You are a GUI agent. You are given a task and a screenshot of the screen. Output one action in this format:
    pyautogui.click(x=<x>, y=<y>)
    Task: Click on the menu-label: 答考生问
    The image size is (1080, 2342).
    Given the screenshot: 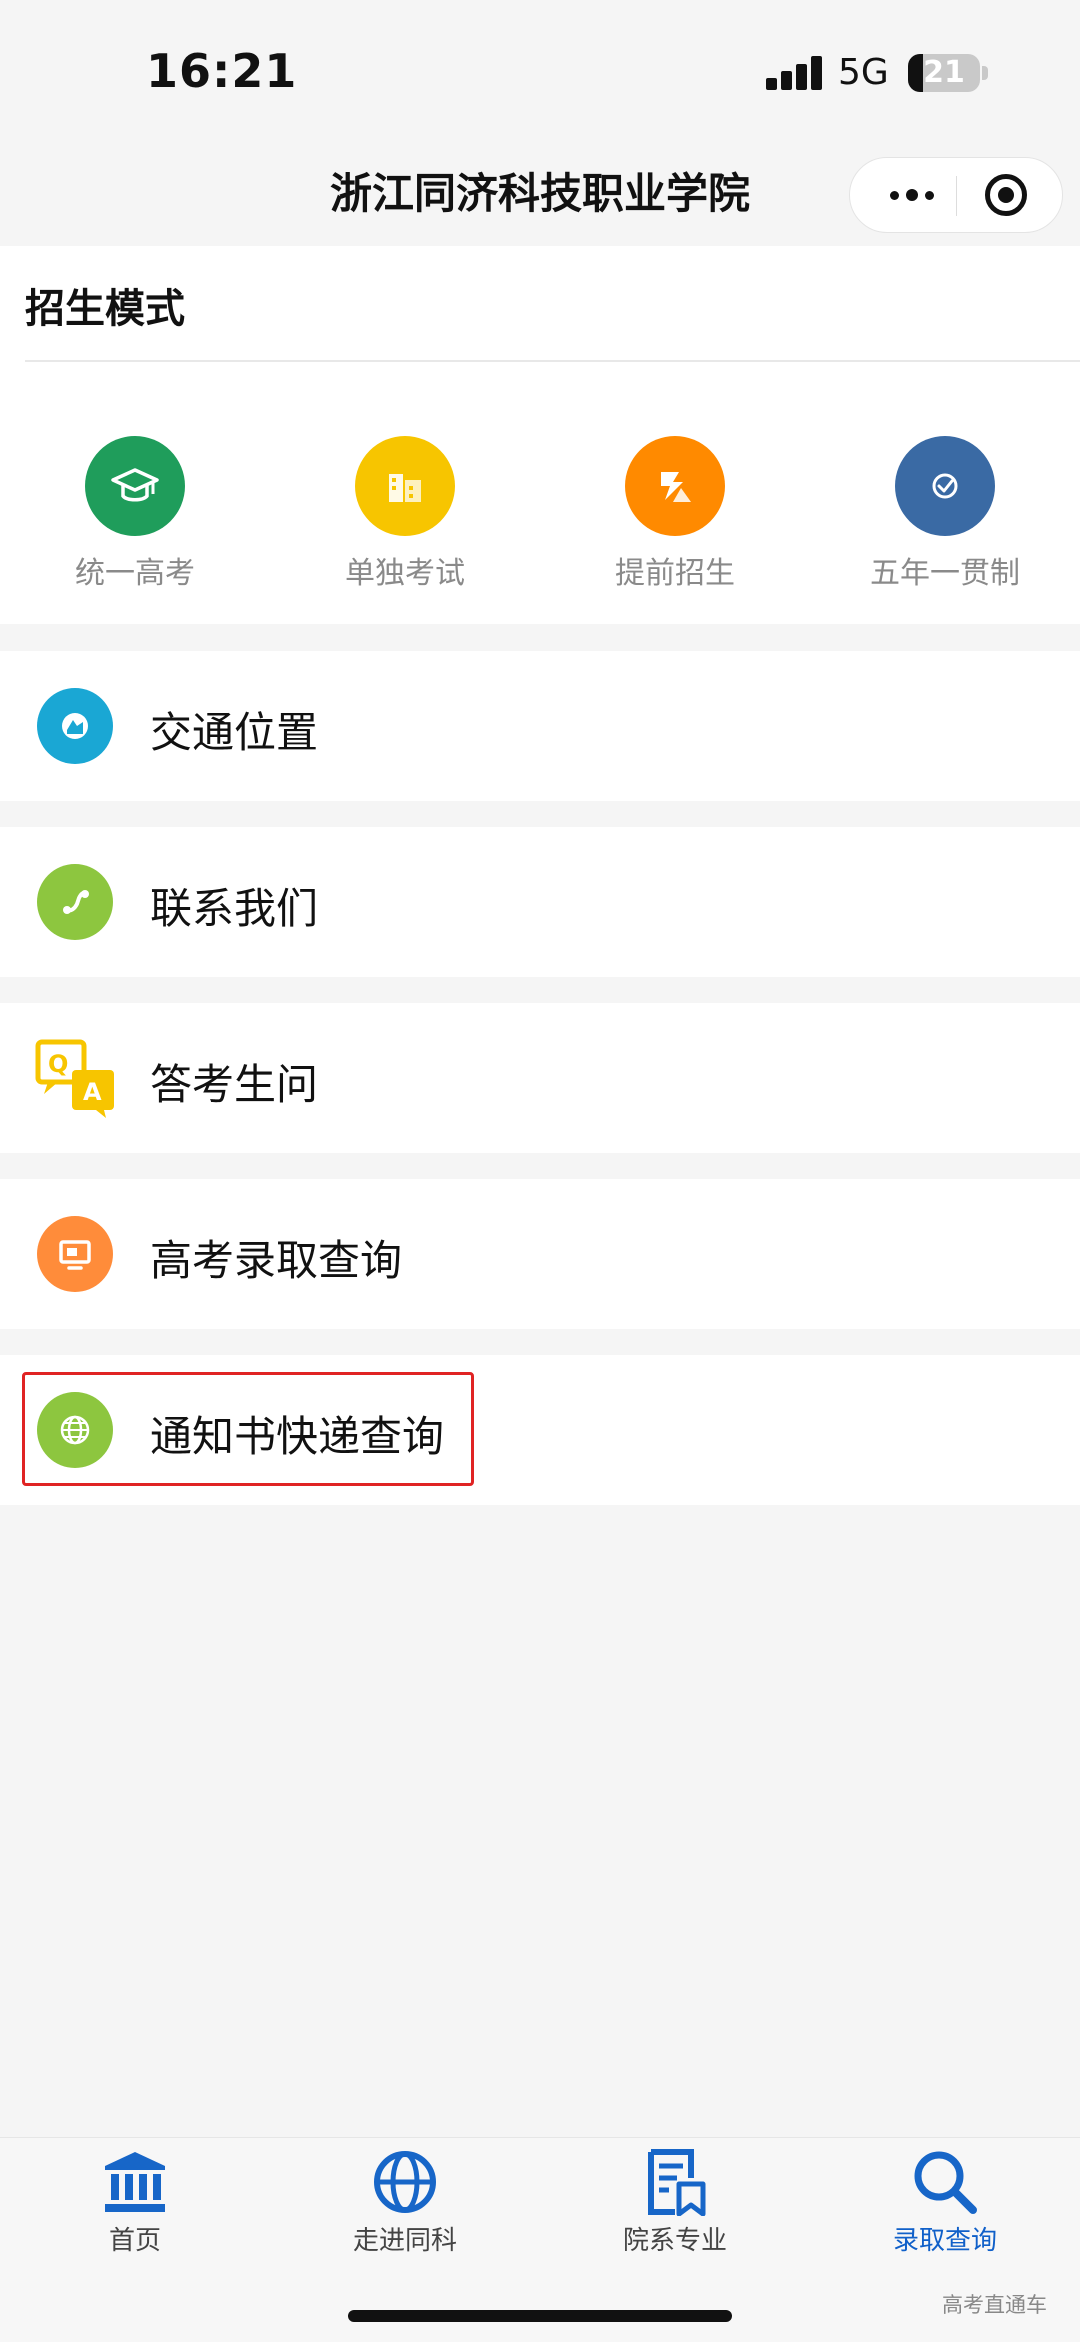 What is the action you would take?
    pyautogui.click(x=234, y=1084)
    